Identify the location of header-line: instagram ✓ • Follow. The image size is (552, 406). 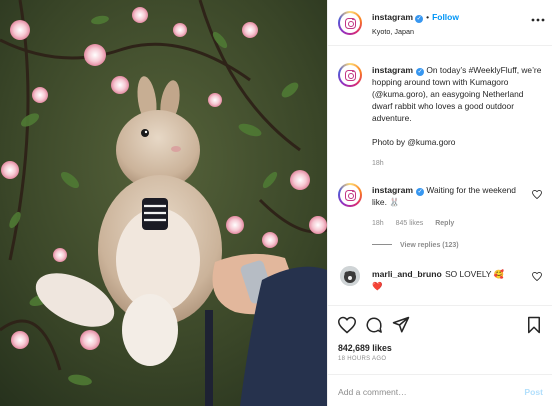
(415, 17).